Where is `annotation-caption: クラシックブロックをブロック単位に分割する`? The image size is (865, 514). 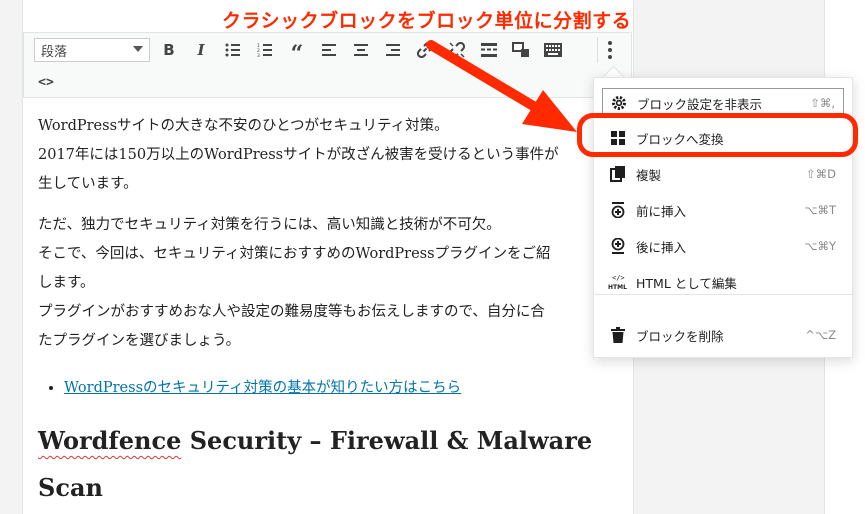 annotation-caption: クラシックブロックをブロック単位に分割する is located at coordinates (427, 21).